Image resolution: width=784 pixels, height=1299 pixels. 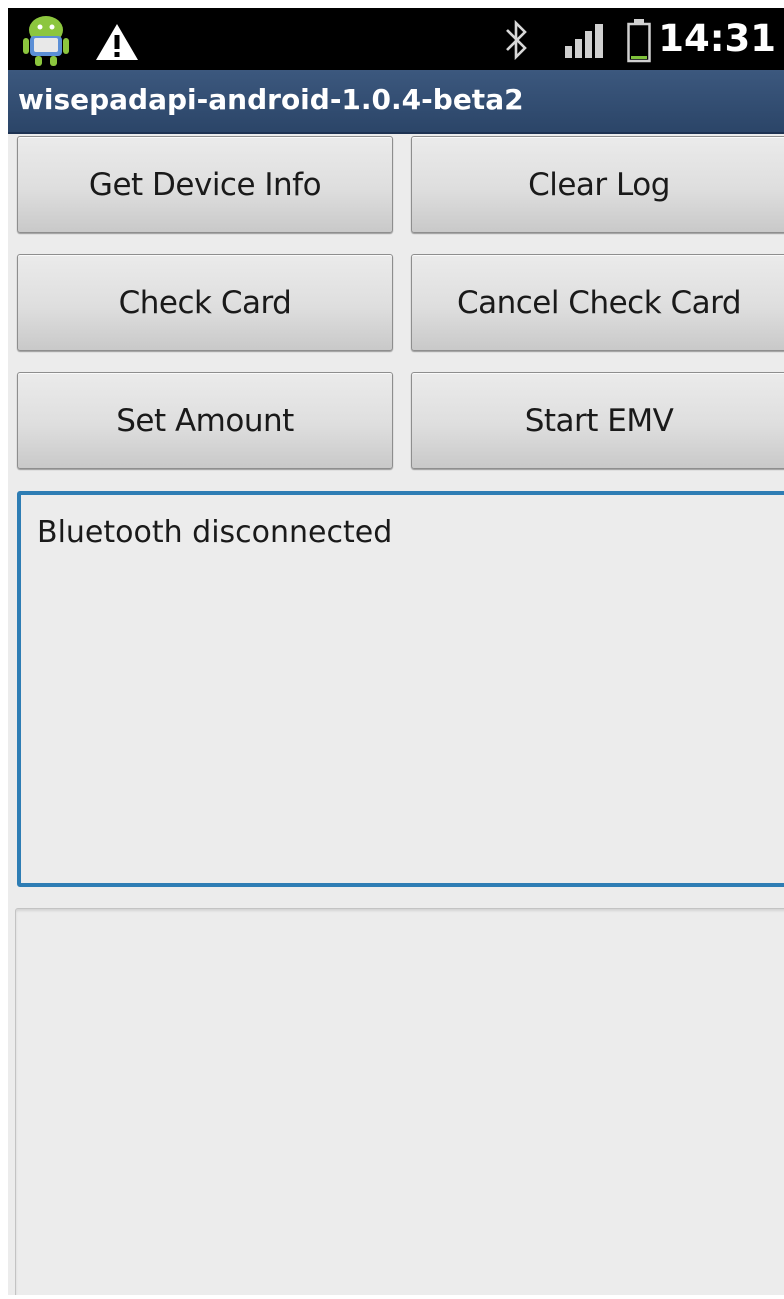 I want to click on bluetooth-icon, so click(x=516, y=40).